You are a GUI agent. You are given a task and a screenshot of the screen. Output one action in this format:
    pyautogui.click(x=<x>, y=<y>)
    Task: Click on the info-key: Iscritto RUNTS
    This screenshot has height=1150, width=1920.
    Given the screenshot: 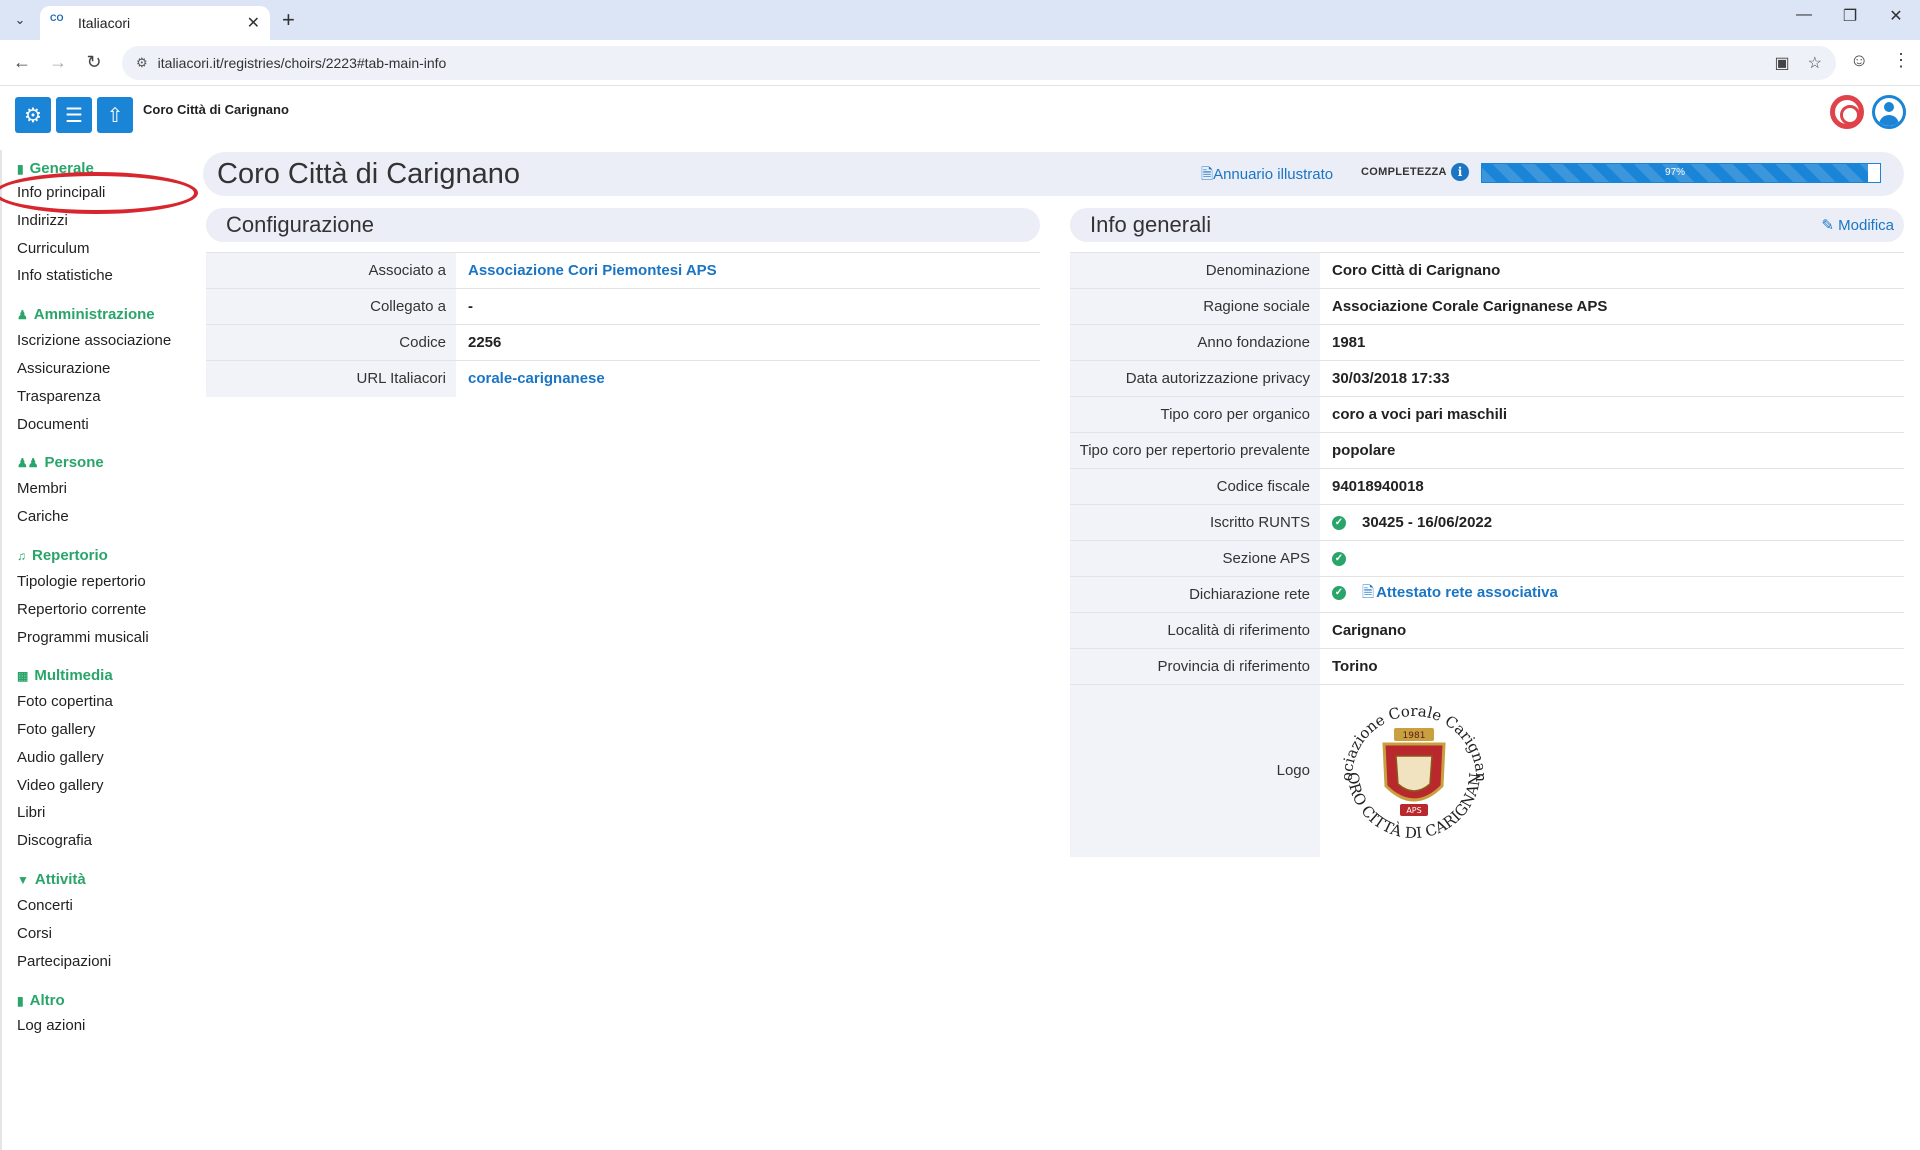 What is the action you would take?
    pyautogui.click(x=1195, y=522)
    